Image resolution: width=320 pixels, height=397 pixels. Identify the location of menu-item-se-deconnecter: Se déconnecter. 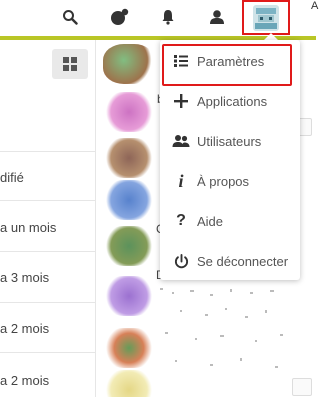
(230, 261).